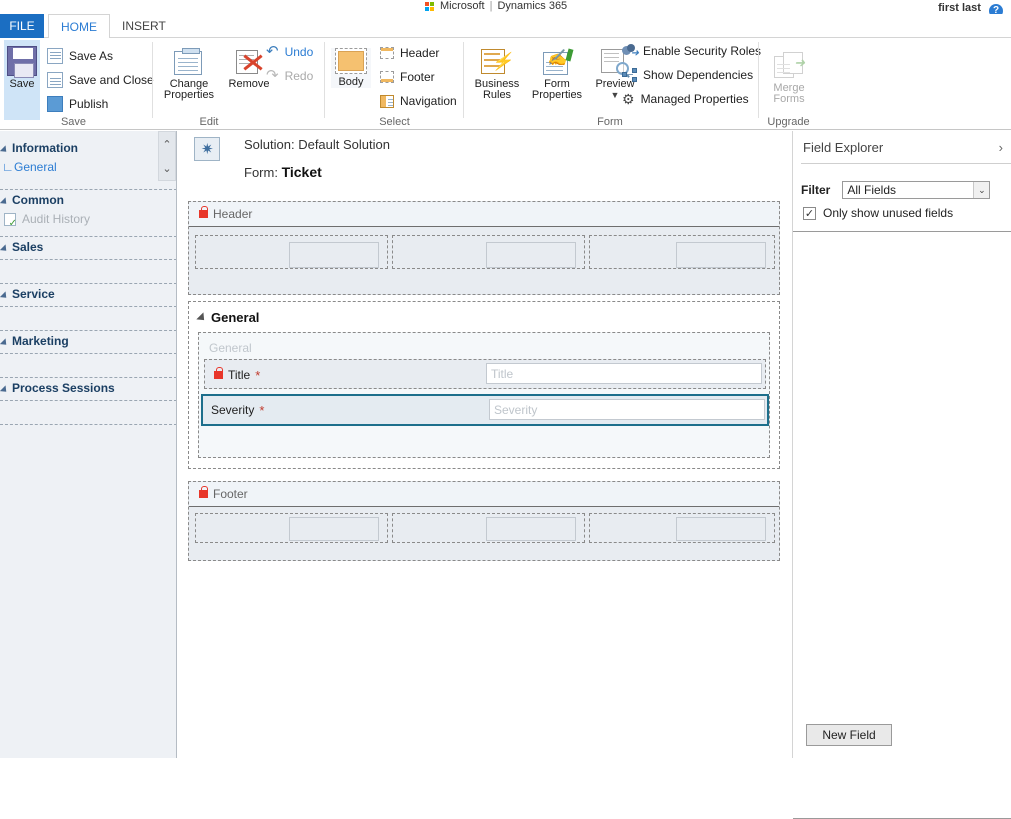 This screenshot has width=1011, height=819. I want to click on filter-select-value: All Fields, so click(872, 190).